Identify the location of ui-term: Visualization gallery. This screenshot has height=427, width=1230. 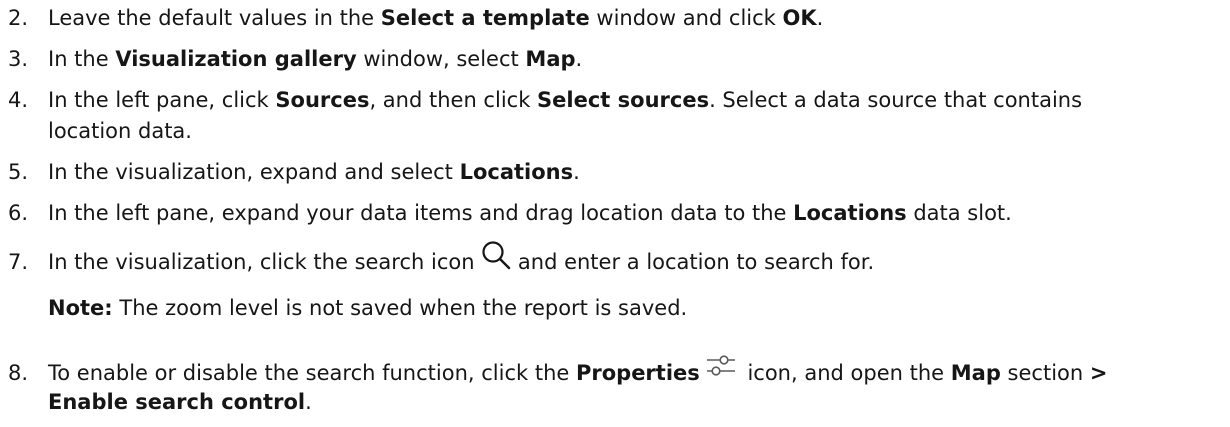
(236, 59).